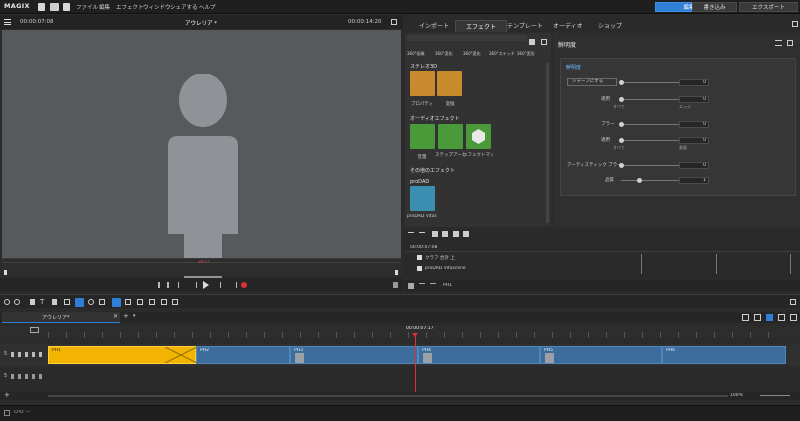 The height and width of the screenshot is (421, 800). I want to click on view-timeline-icon, so click(769, 317).